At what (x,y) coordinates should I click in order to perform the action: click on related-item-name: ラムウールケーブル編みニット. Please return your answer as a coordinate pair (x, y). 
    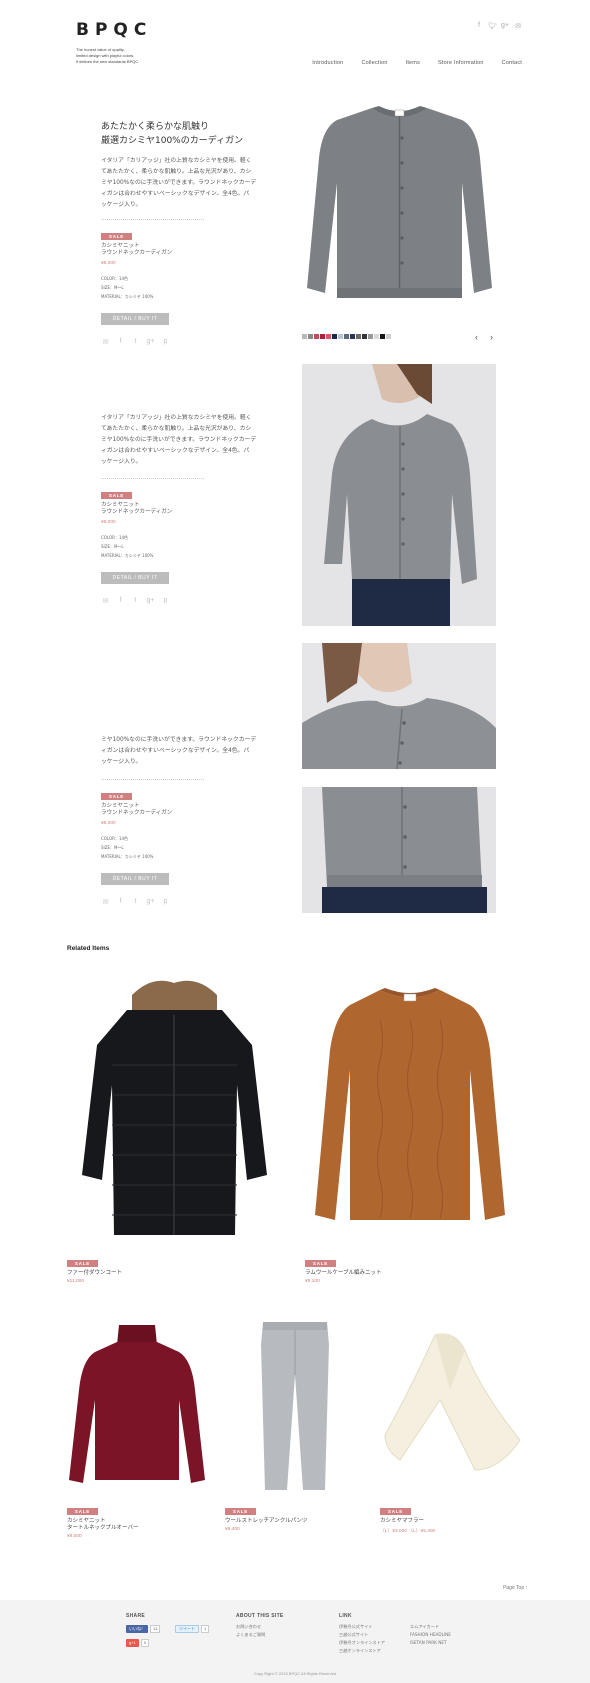
    Looking at the image, I should click on (343, 1273).